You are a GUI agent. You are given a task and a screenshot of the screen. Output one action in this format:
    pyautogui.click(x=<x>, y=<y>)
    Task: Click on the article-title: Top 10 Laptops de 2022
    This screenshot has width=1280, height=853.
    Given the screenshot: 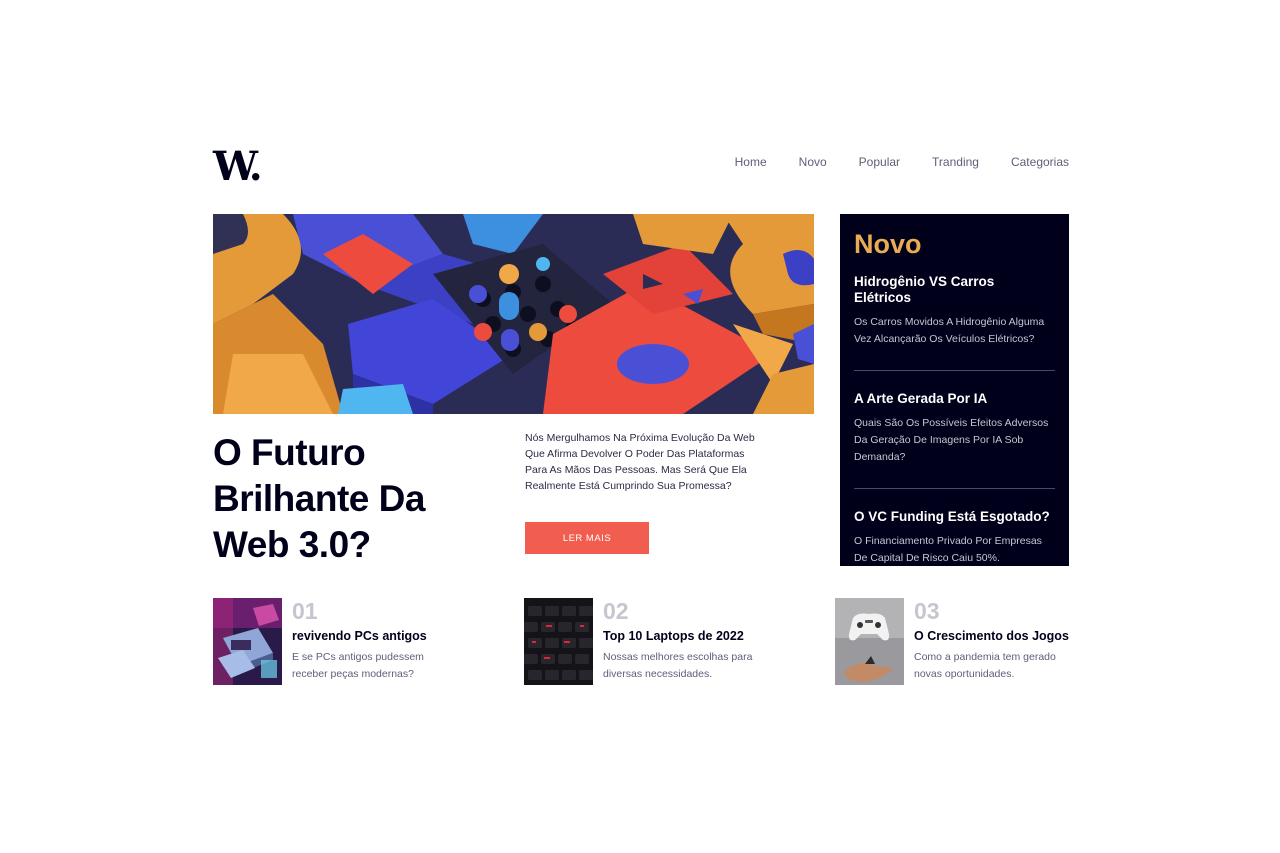 What is the action you would take?
    pyautogui.click(x=673, y=636)
    